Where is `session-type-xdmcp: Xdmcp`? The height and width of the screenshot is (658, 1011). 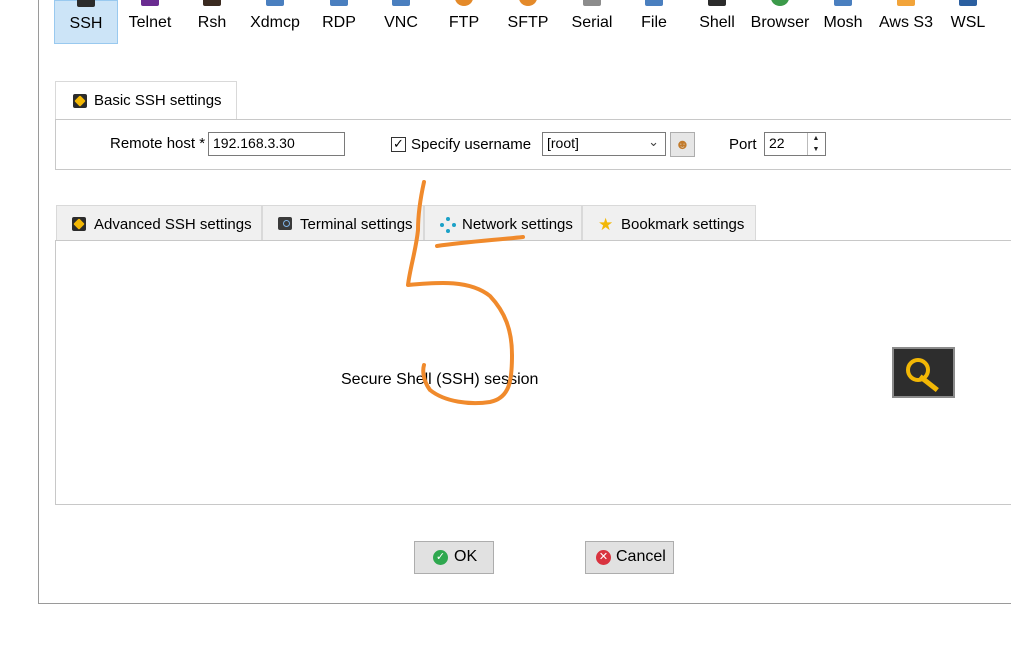 session-type-xdmcp: Xdmcp is located at coordinates (275, 22).